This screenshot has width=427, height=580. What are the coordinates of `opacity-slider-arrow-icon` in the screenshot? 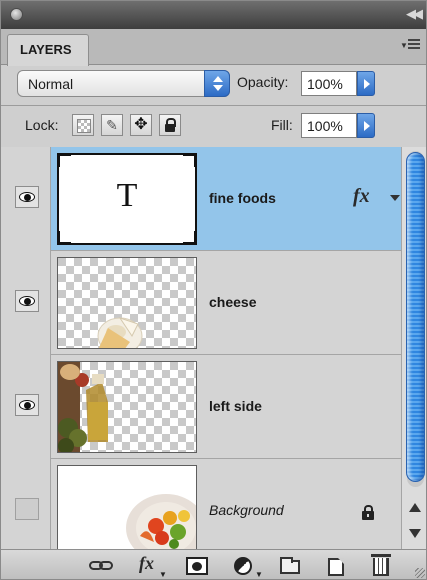 It's located at (366, 83).